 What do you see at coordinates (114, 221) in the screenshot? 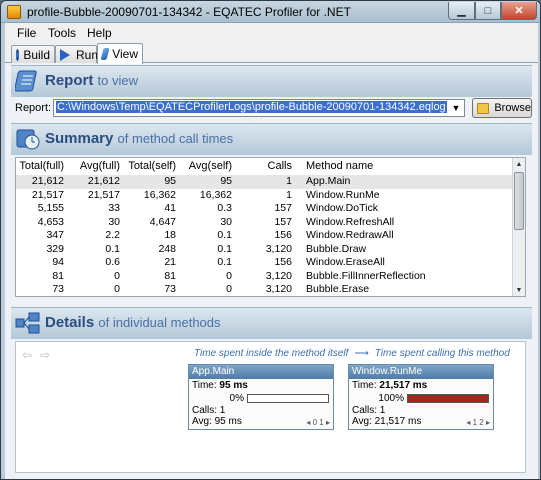
I see `cell-avg-full: 30` at bounding box center [114, 221].